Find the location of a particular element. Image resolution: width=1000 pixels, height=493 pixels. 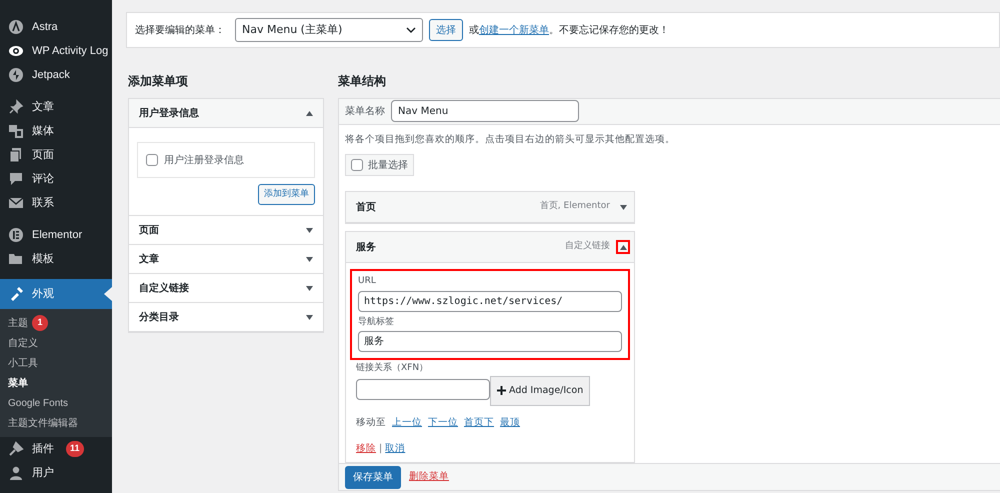

navigation-label-field: 服务 is located at coordinates (490, 341).